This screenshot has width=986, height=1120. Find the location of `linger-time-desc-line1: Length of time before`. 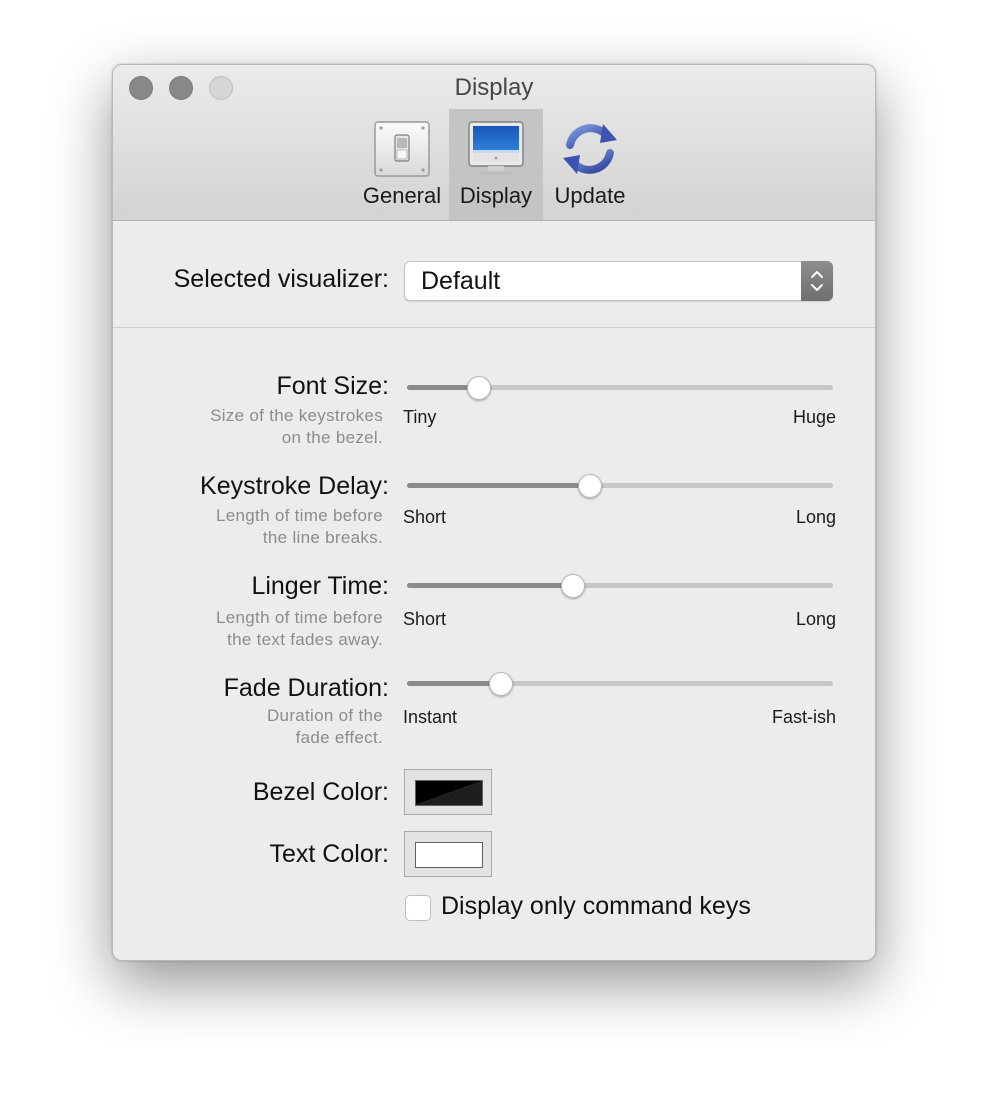

linger-time-desc-line1: Length of time before is located at coordinates (299, 617).